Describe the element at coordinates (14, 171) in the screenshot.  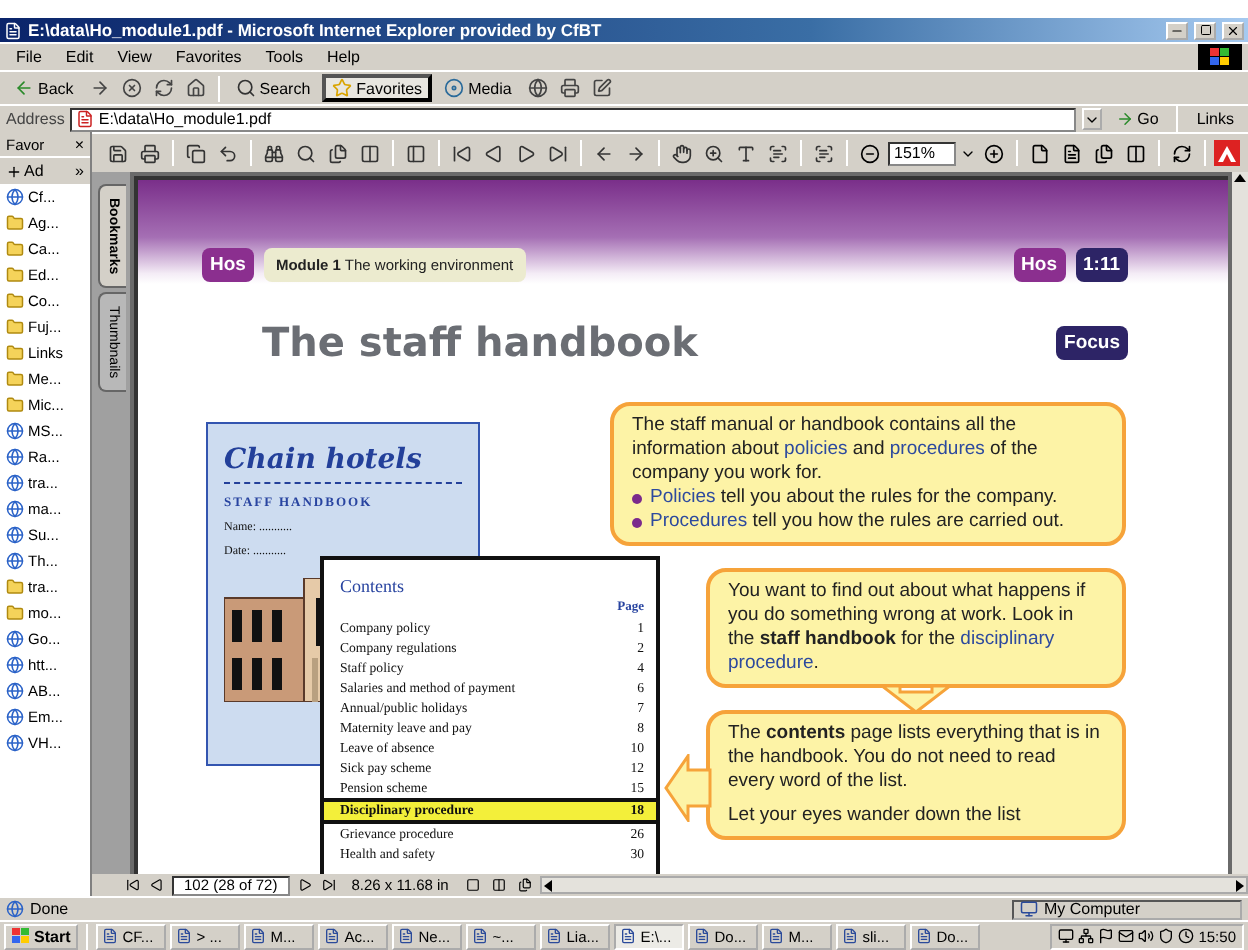
I see `plus-icon` at that location.